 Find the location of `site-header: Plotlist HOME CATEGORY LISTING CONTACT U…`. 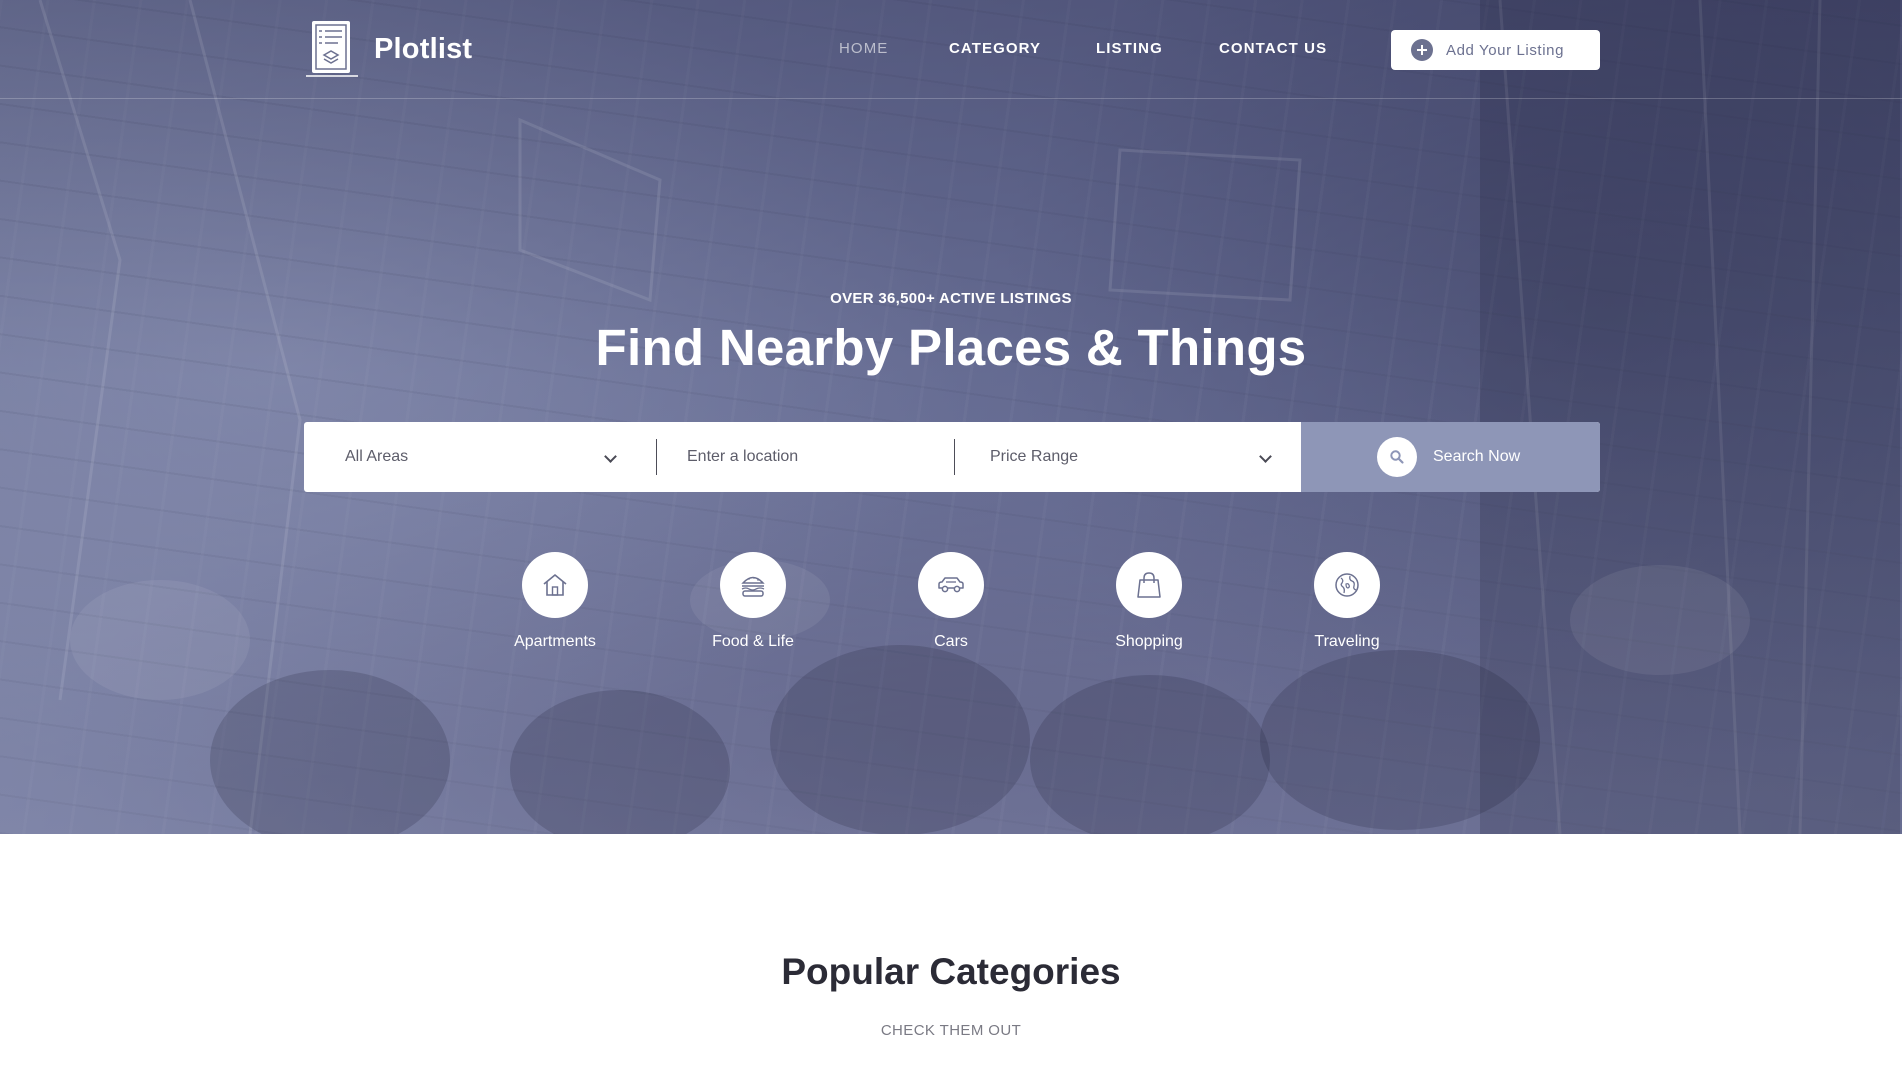

site-header: Plotlist HOME CATEGORY LISTING CONTACT U… is located at coordinates (951, 49).